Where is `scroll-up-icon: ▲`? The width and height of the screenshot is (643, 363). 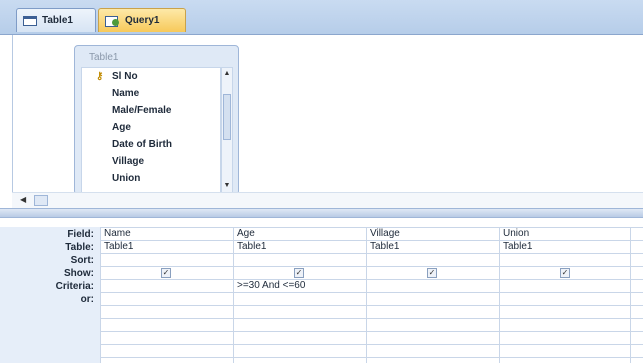
scroll-up-icon: ▲ is located at coordinates (227, 74).